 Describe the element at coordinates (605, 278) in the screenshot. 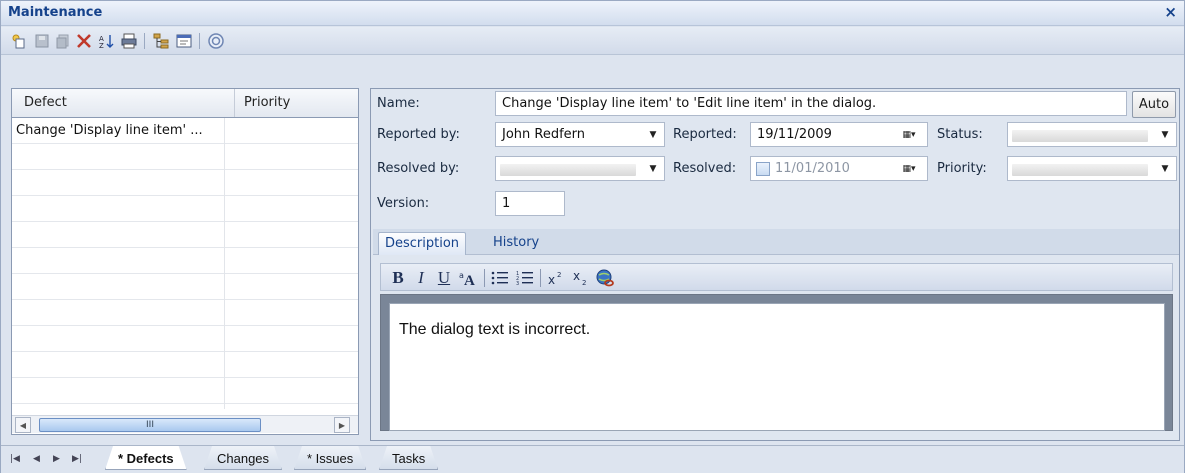

I see `hyperlink-icon` at that location.